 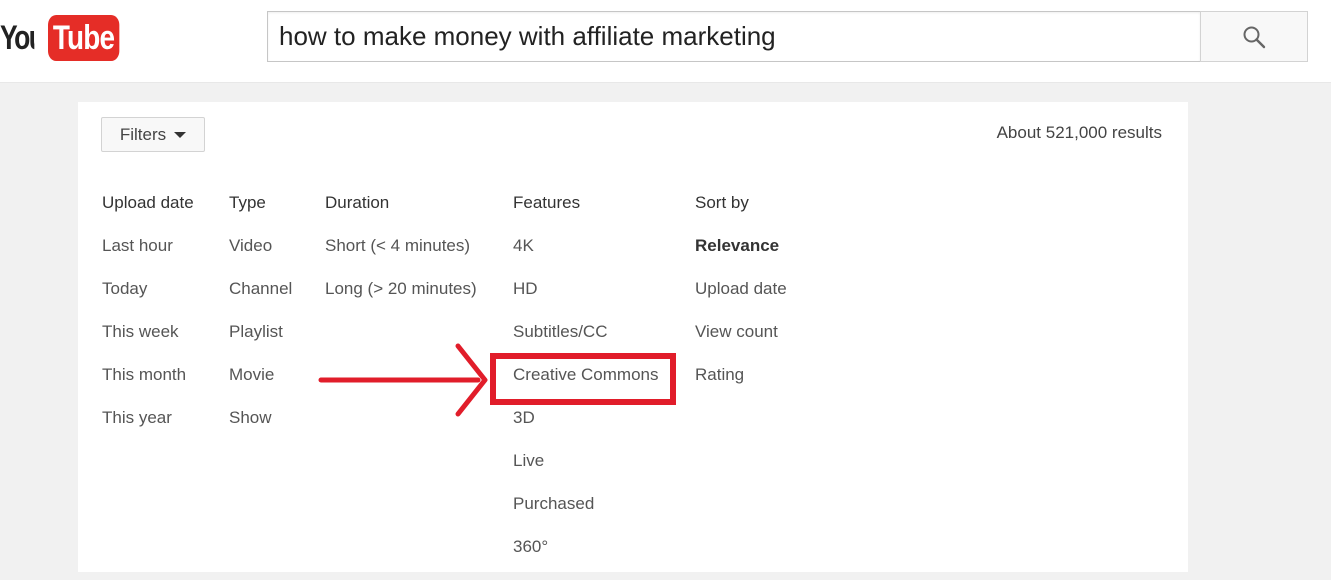 I want to click on column-heading: Sort by, so click(x=722, y=202).